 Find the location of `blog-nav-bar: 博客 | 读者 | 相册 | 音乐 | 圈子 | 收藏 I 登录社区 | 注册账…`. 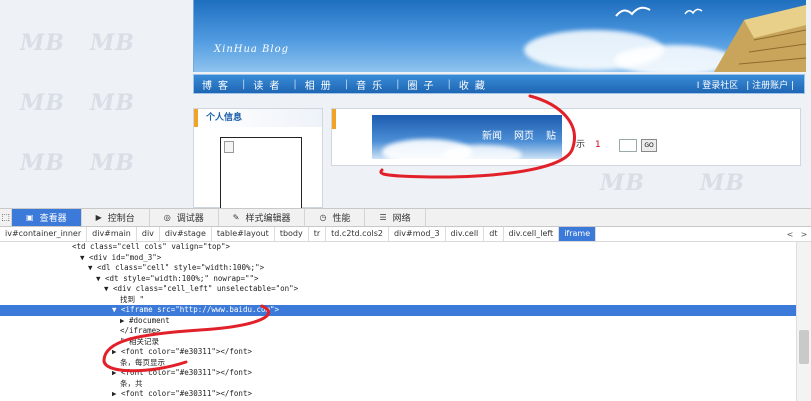

blog-nav-bar: 博客 | 读者 | 相册 | 音乐 | 圈子 | 收藏 I 登录社区 | 注册账… is located at coordinates (499, 84).